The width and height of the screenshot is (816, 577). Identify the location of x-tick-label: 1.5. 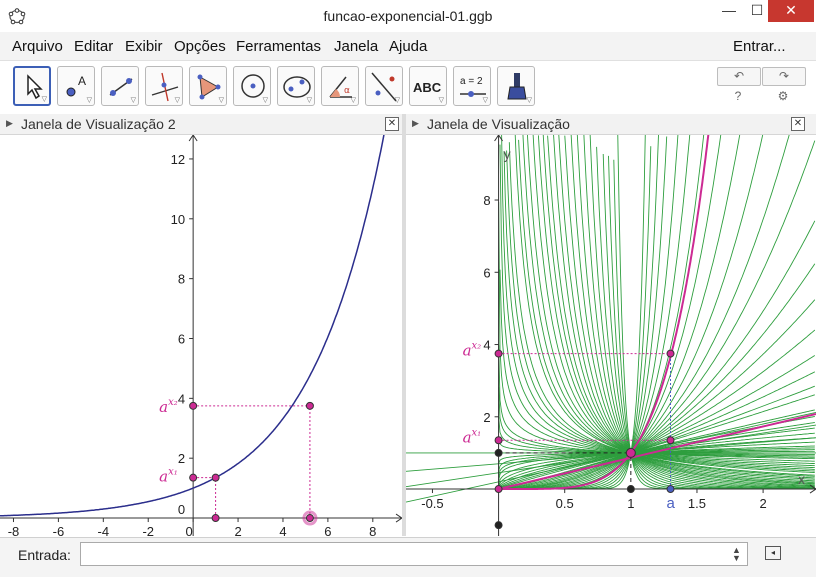
(697, 503).